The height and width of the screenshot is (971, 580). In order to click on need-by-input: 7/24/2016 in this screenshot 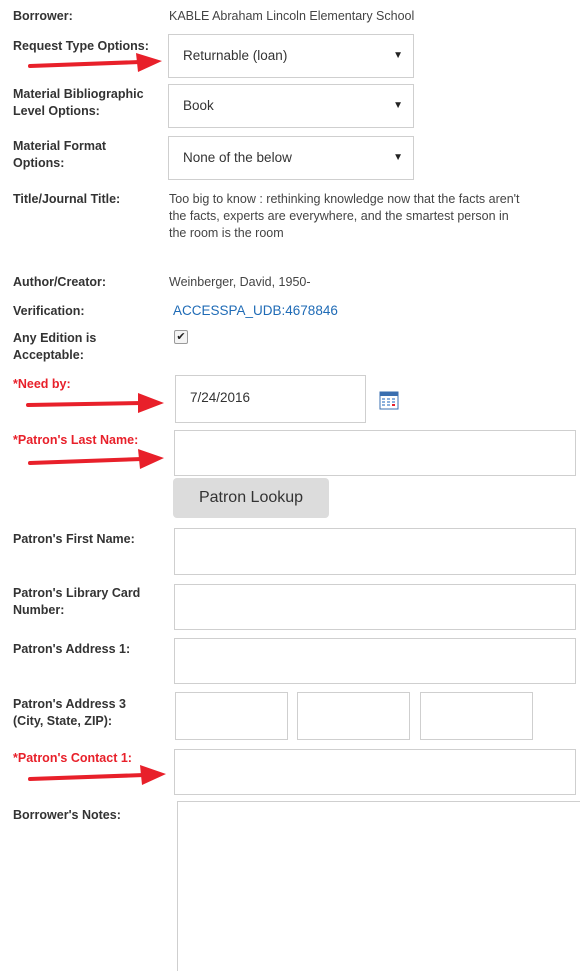, I will do `click(270, 399)`.